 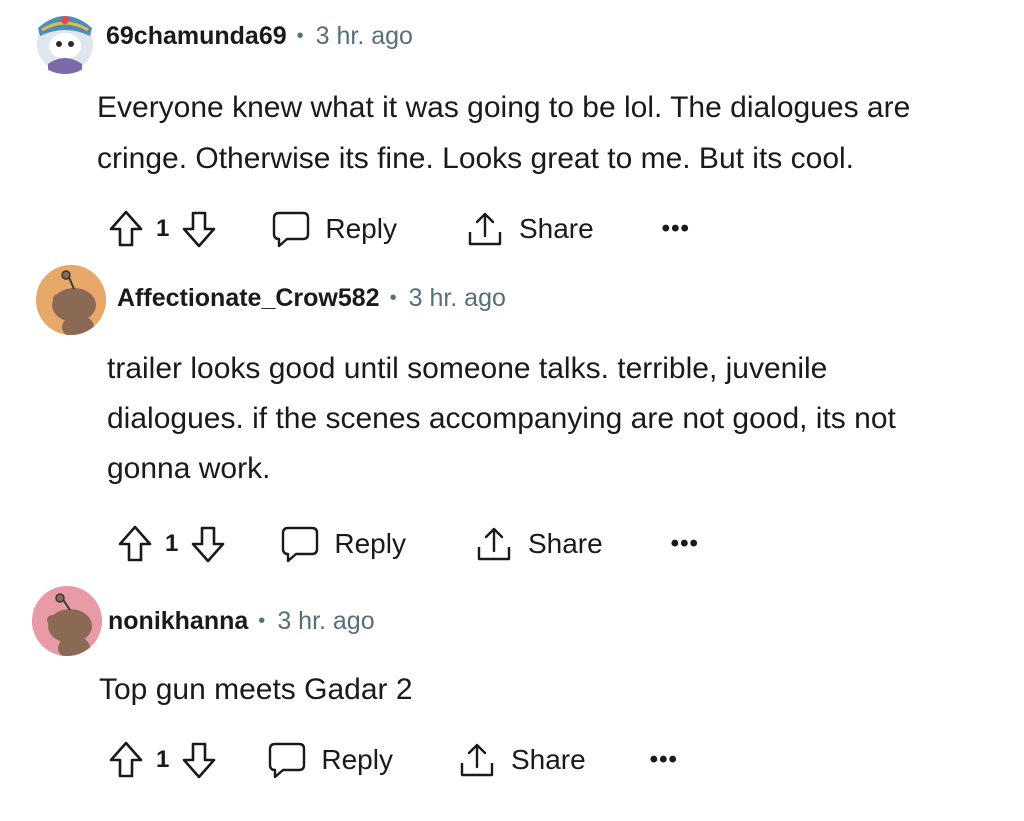 I want to click on comment-body: Top gun meets Gadar 2, so click(x=256, y=689).